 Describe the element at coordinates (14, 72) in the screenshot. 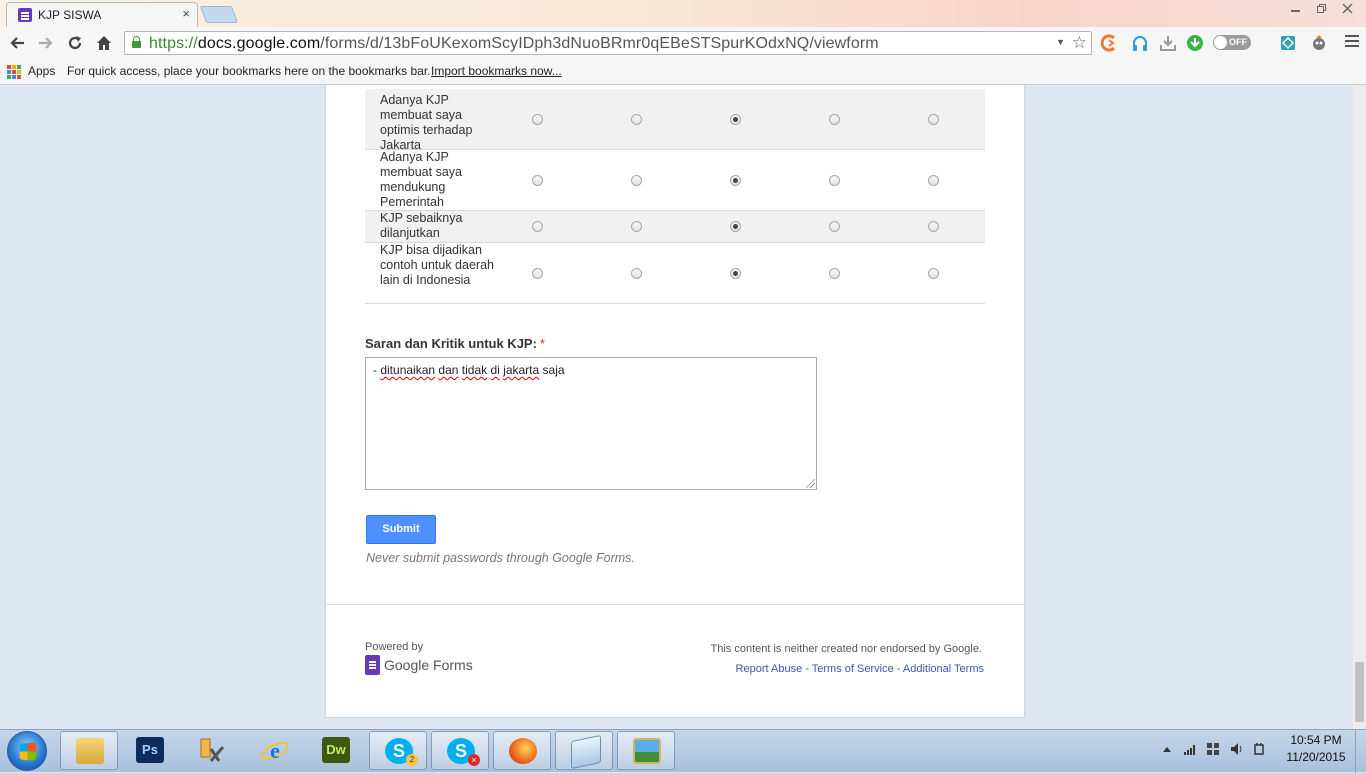

I see `apps-grid-icon` at that location.